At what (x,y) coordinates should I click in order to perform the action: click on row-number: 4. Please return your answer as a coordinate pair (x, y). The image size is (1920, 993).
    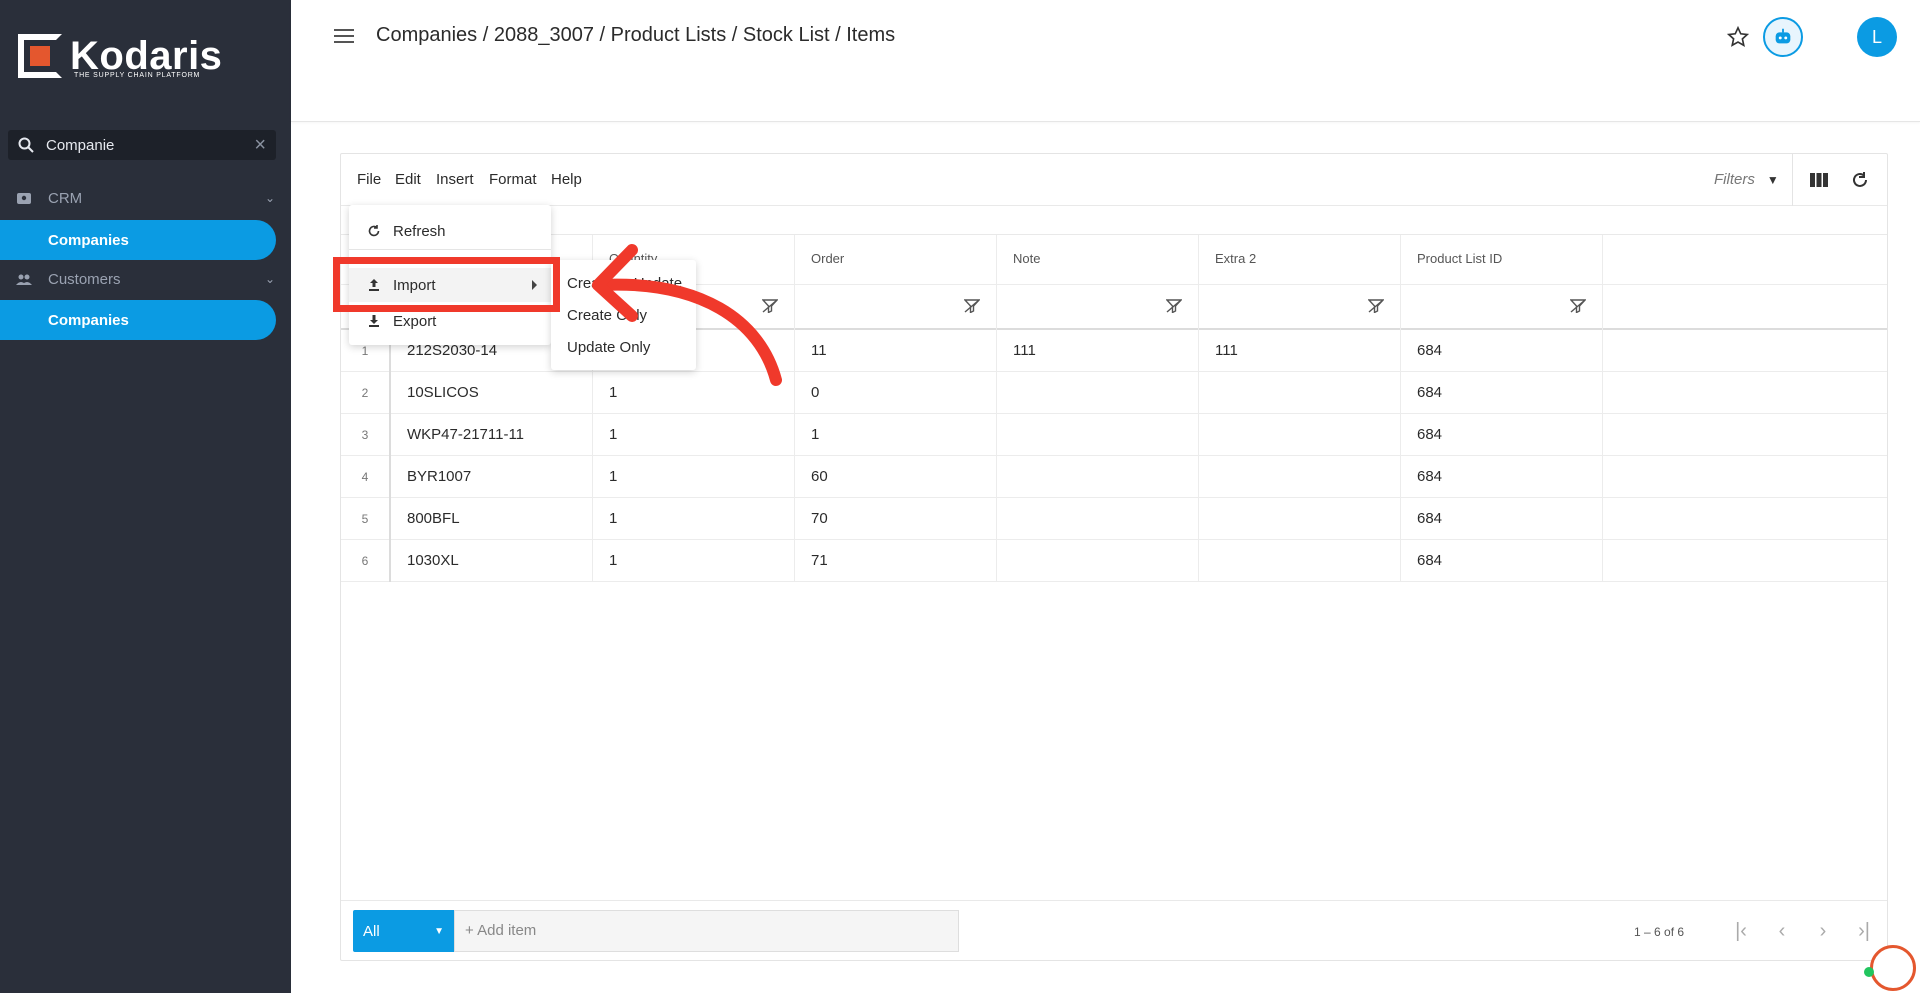
    Looking at the image, I should click on (366, 477).